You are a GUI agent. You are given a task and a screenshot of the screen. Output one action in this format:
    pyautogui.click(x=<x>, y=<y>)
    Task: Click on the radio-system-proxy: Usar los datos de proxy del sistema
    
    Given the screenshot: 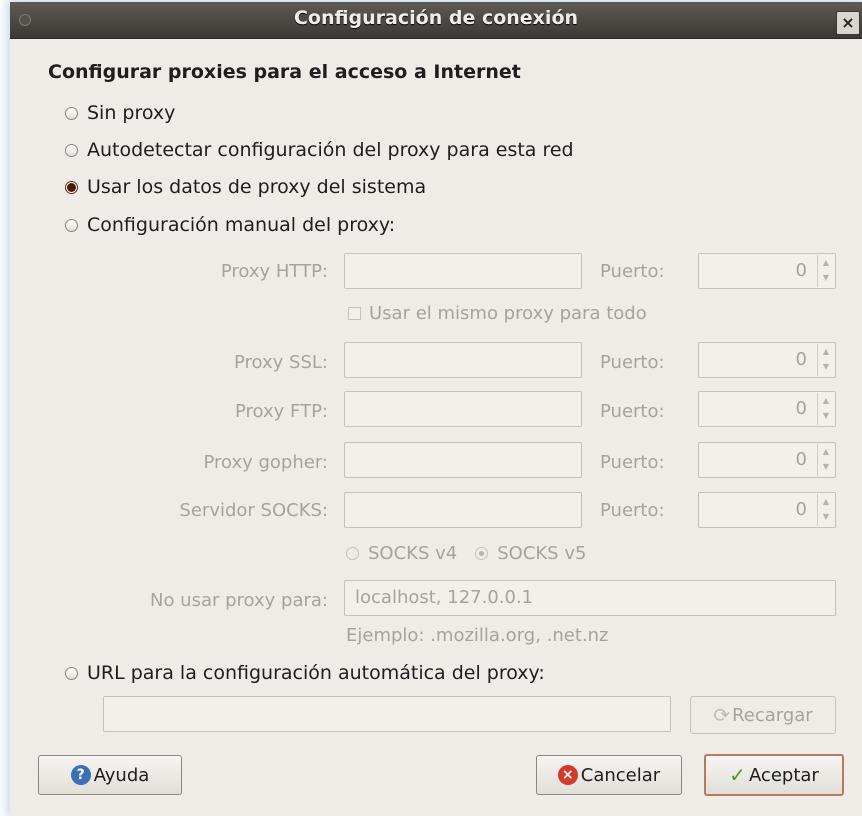 What is the action you would take?
    pyautogui.click(x=245, y=187)
    